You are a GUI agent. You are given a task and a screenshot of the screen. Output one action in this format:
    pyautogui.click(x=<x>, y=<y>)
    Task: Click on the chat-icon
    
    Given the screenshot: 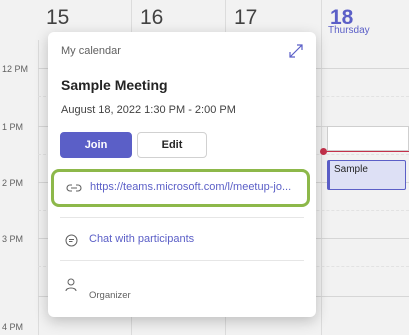 What is the action you would take?
    pyautogui.click(x=71, y=240)
    